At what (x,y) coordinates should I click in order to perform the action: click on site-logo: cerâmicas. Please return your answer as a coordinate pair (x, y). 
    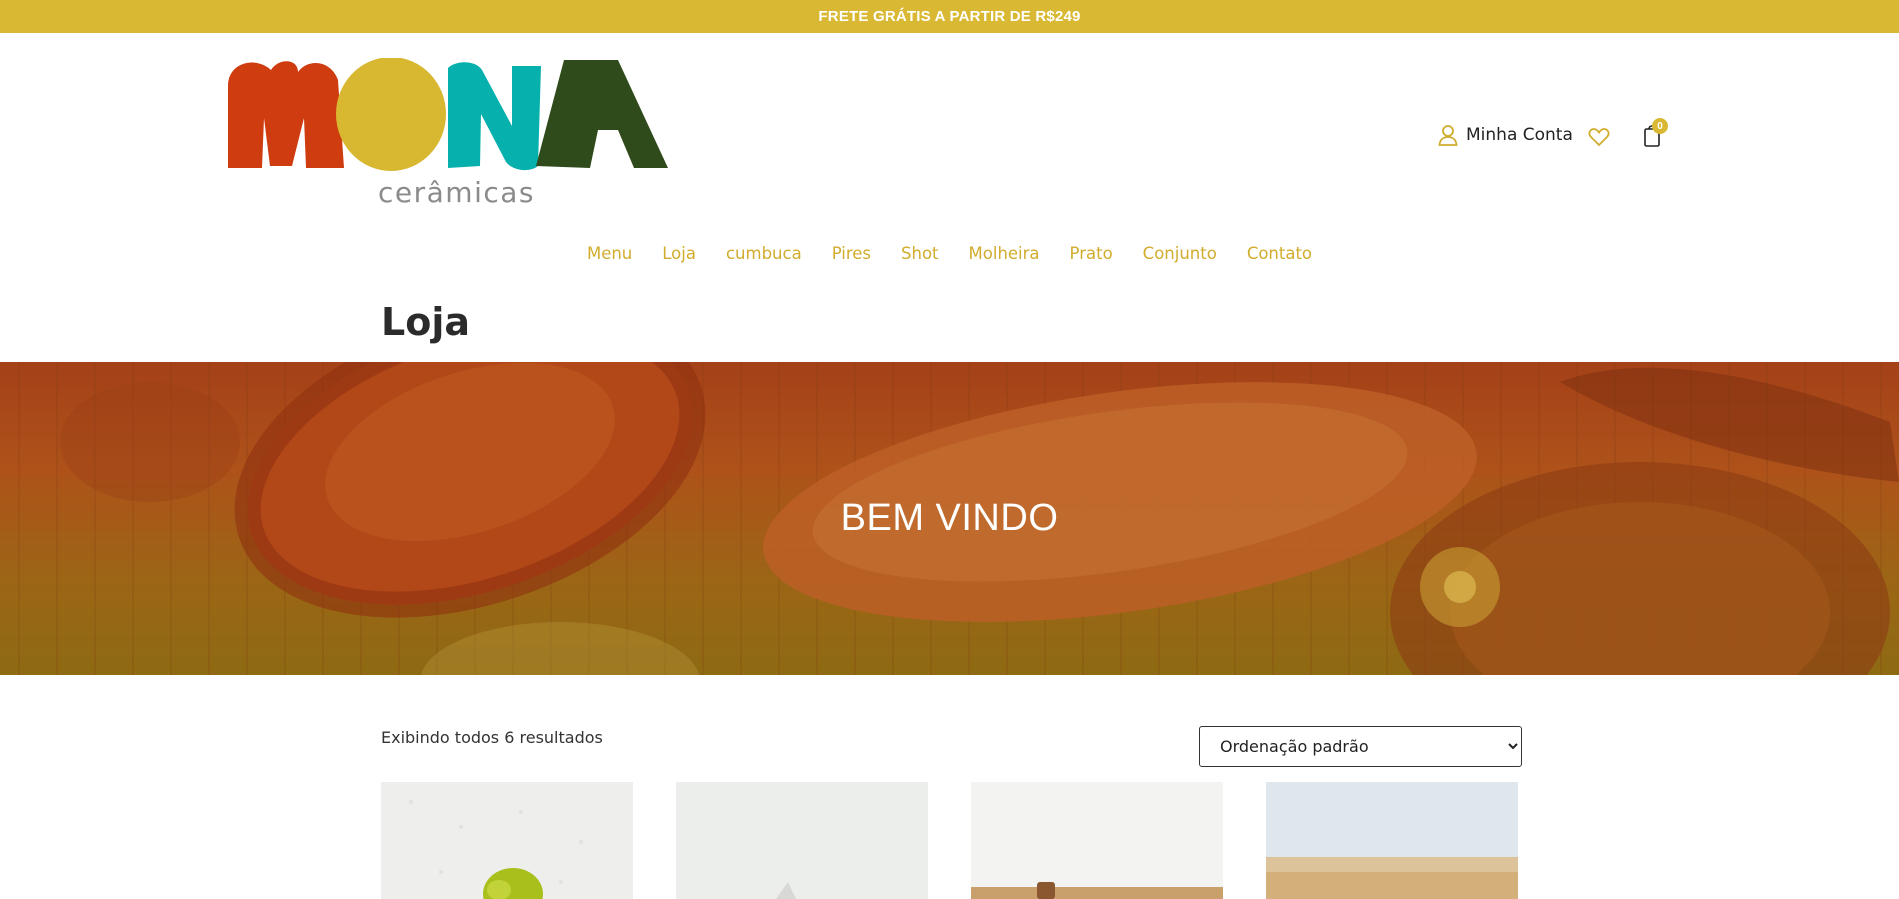
    Looking at the image, I should click on (447, 134).